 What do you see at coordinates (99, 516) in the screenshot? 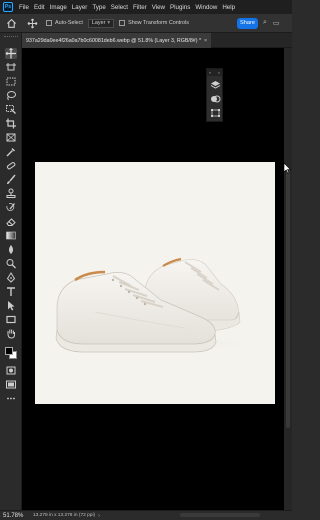
I see `chevron-right-icon: ›` at bounding box center [99, 516].